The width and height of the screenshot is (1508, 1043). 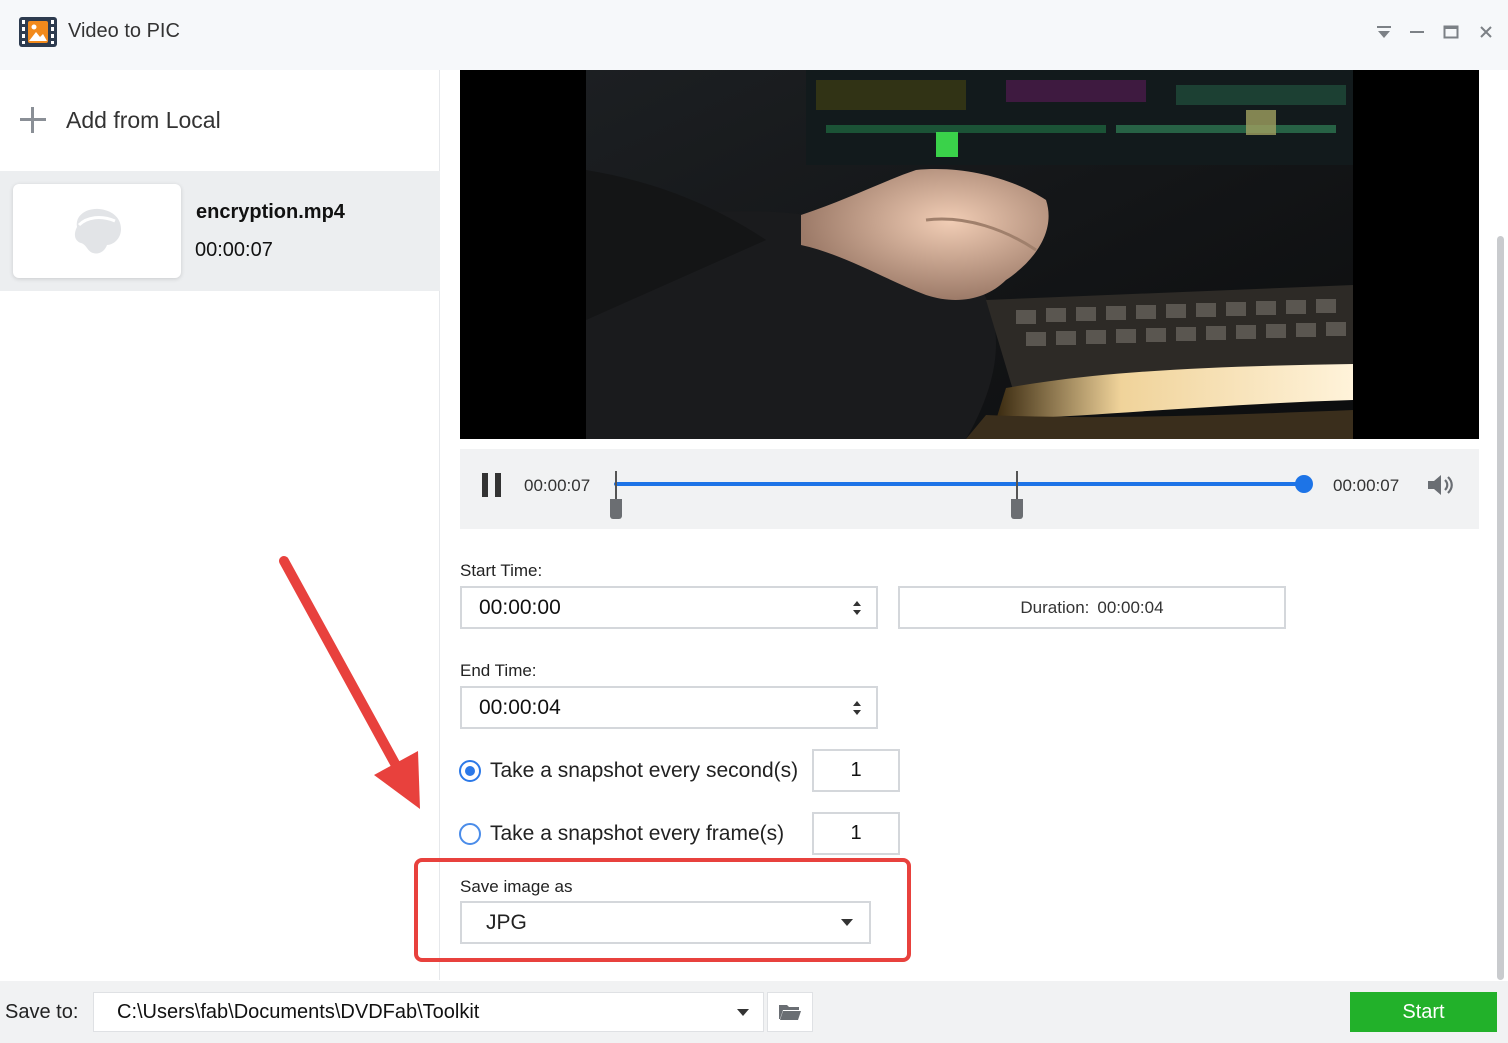 I want to click on pause-icon, so click(x=485, y=485).